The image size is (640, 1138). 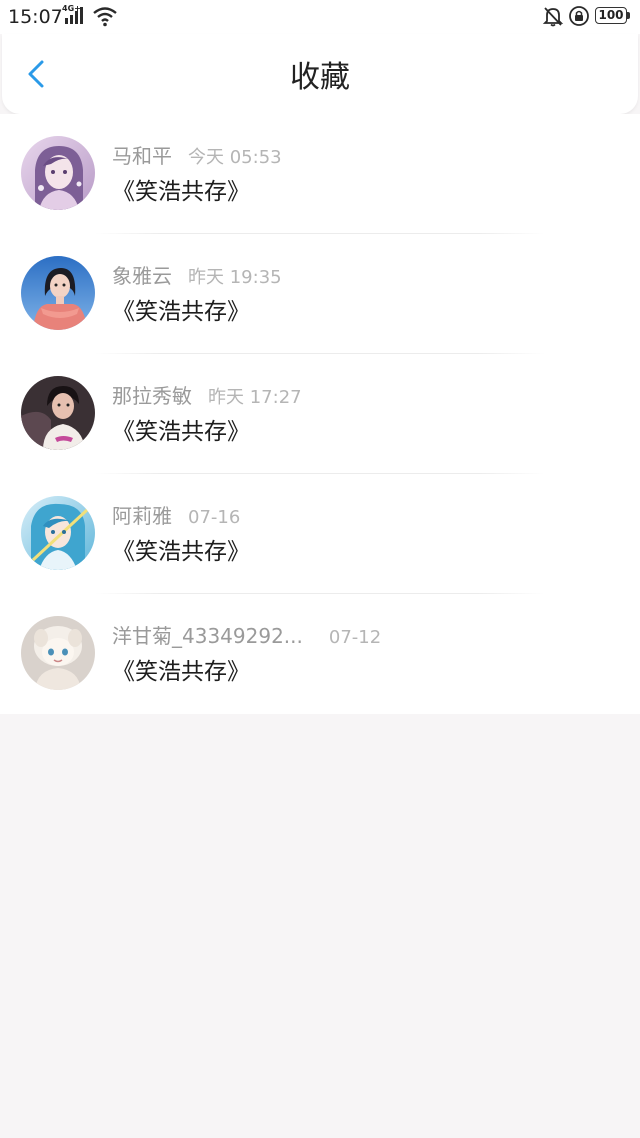 I want to click on timestamp: 07-12, so click(x=355, y=637).